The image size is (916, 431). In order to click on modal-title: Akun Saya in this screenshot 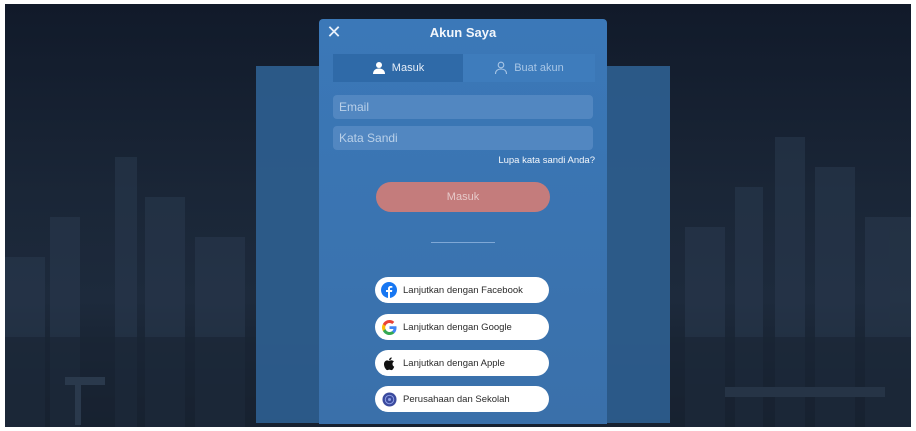, I will do `click(463, 32)`.